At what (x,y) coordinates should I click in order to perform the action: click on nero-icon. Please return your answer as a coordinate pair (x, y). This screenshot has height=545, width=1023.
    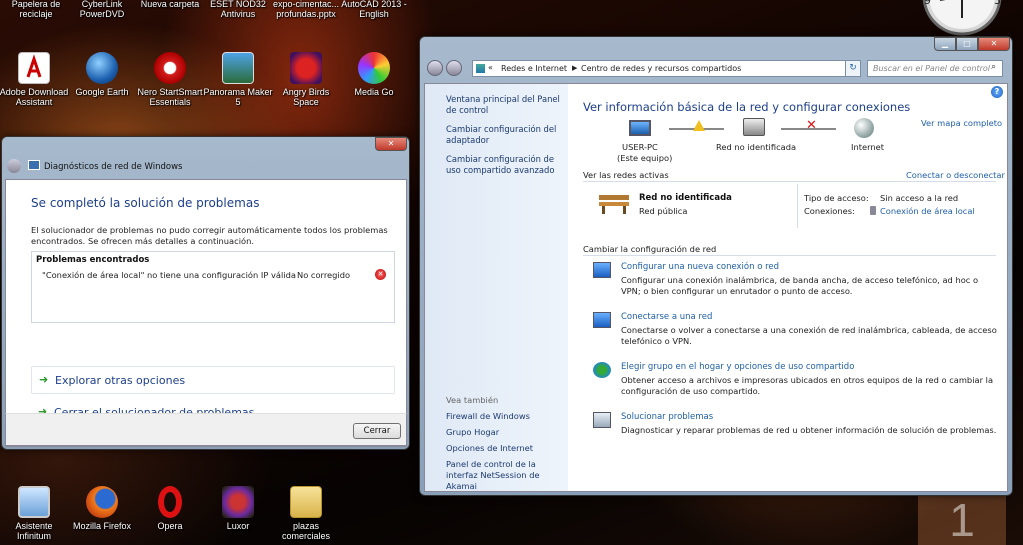
    Looking at the image, I should click on (170, 68).